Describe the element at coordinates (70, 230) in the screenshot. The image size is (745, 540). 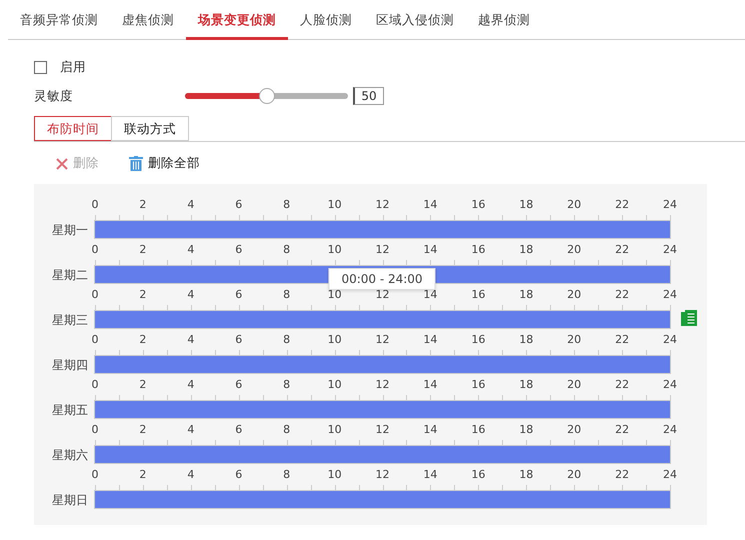
I see `day-label: 星期一` at that location.